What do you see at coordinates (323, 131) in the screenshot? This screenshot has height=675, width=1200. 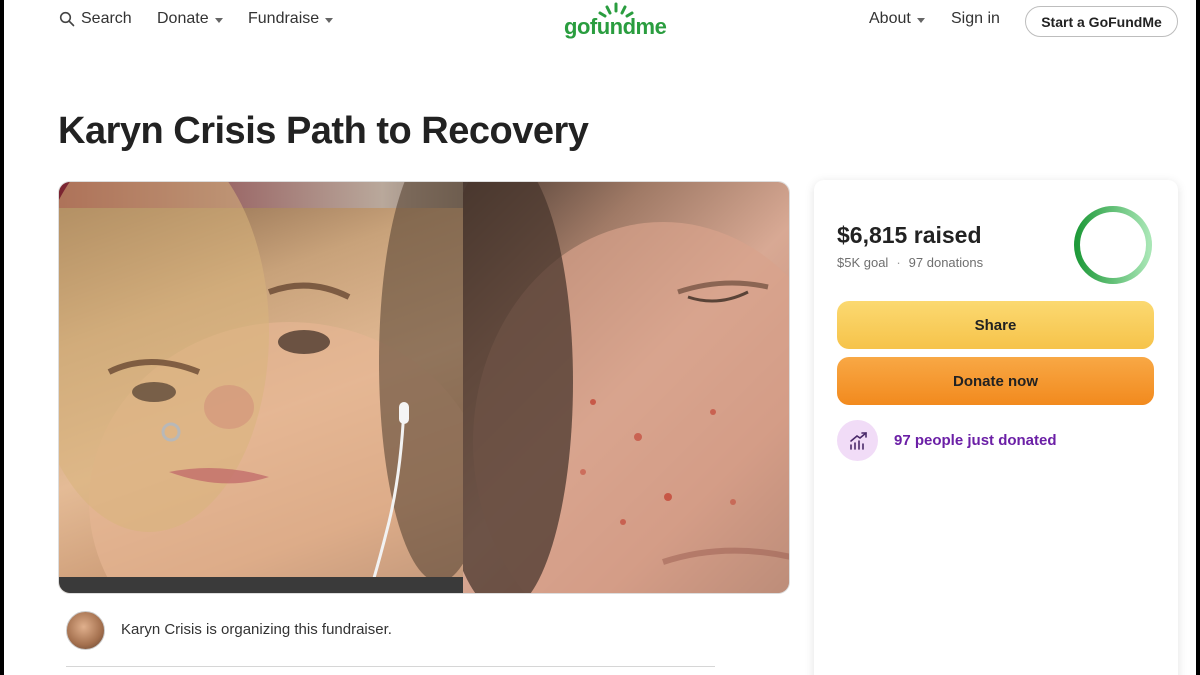 I see `page-title: Karyn Crisis Path to Recovery` at bounding box center [323, 131].